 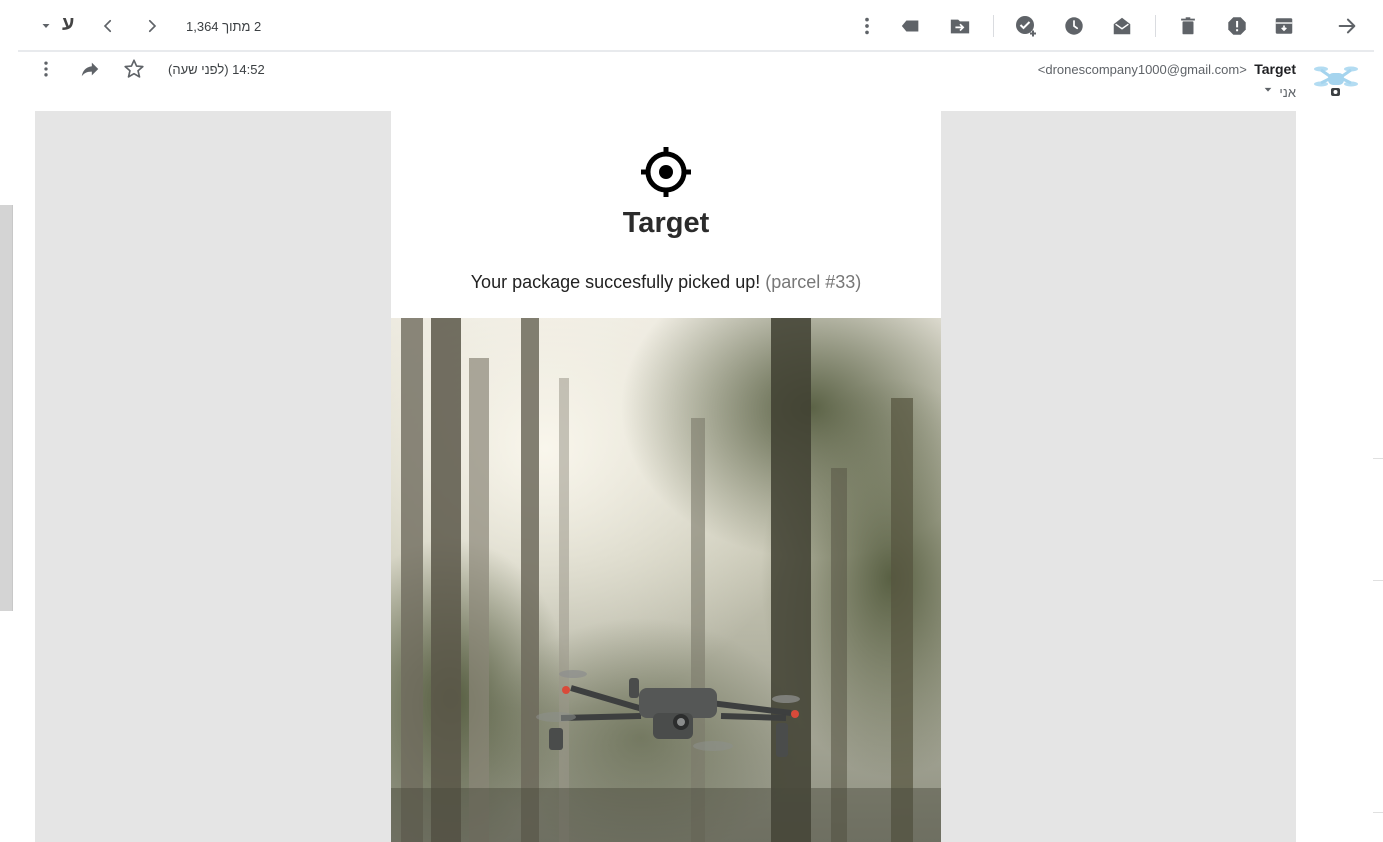 What do you see at coordinates (1284, 26) in the screenshot?
I see `archive-icon` at bounding box center [1284, 26].